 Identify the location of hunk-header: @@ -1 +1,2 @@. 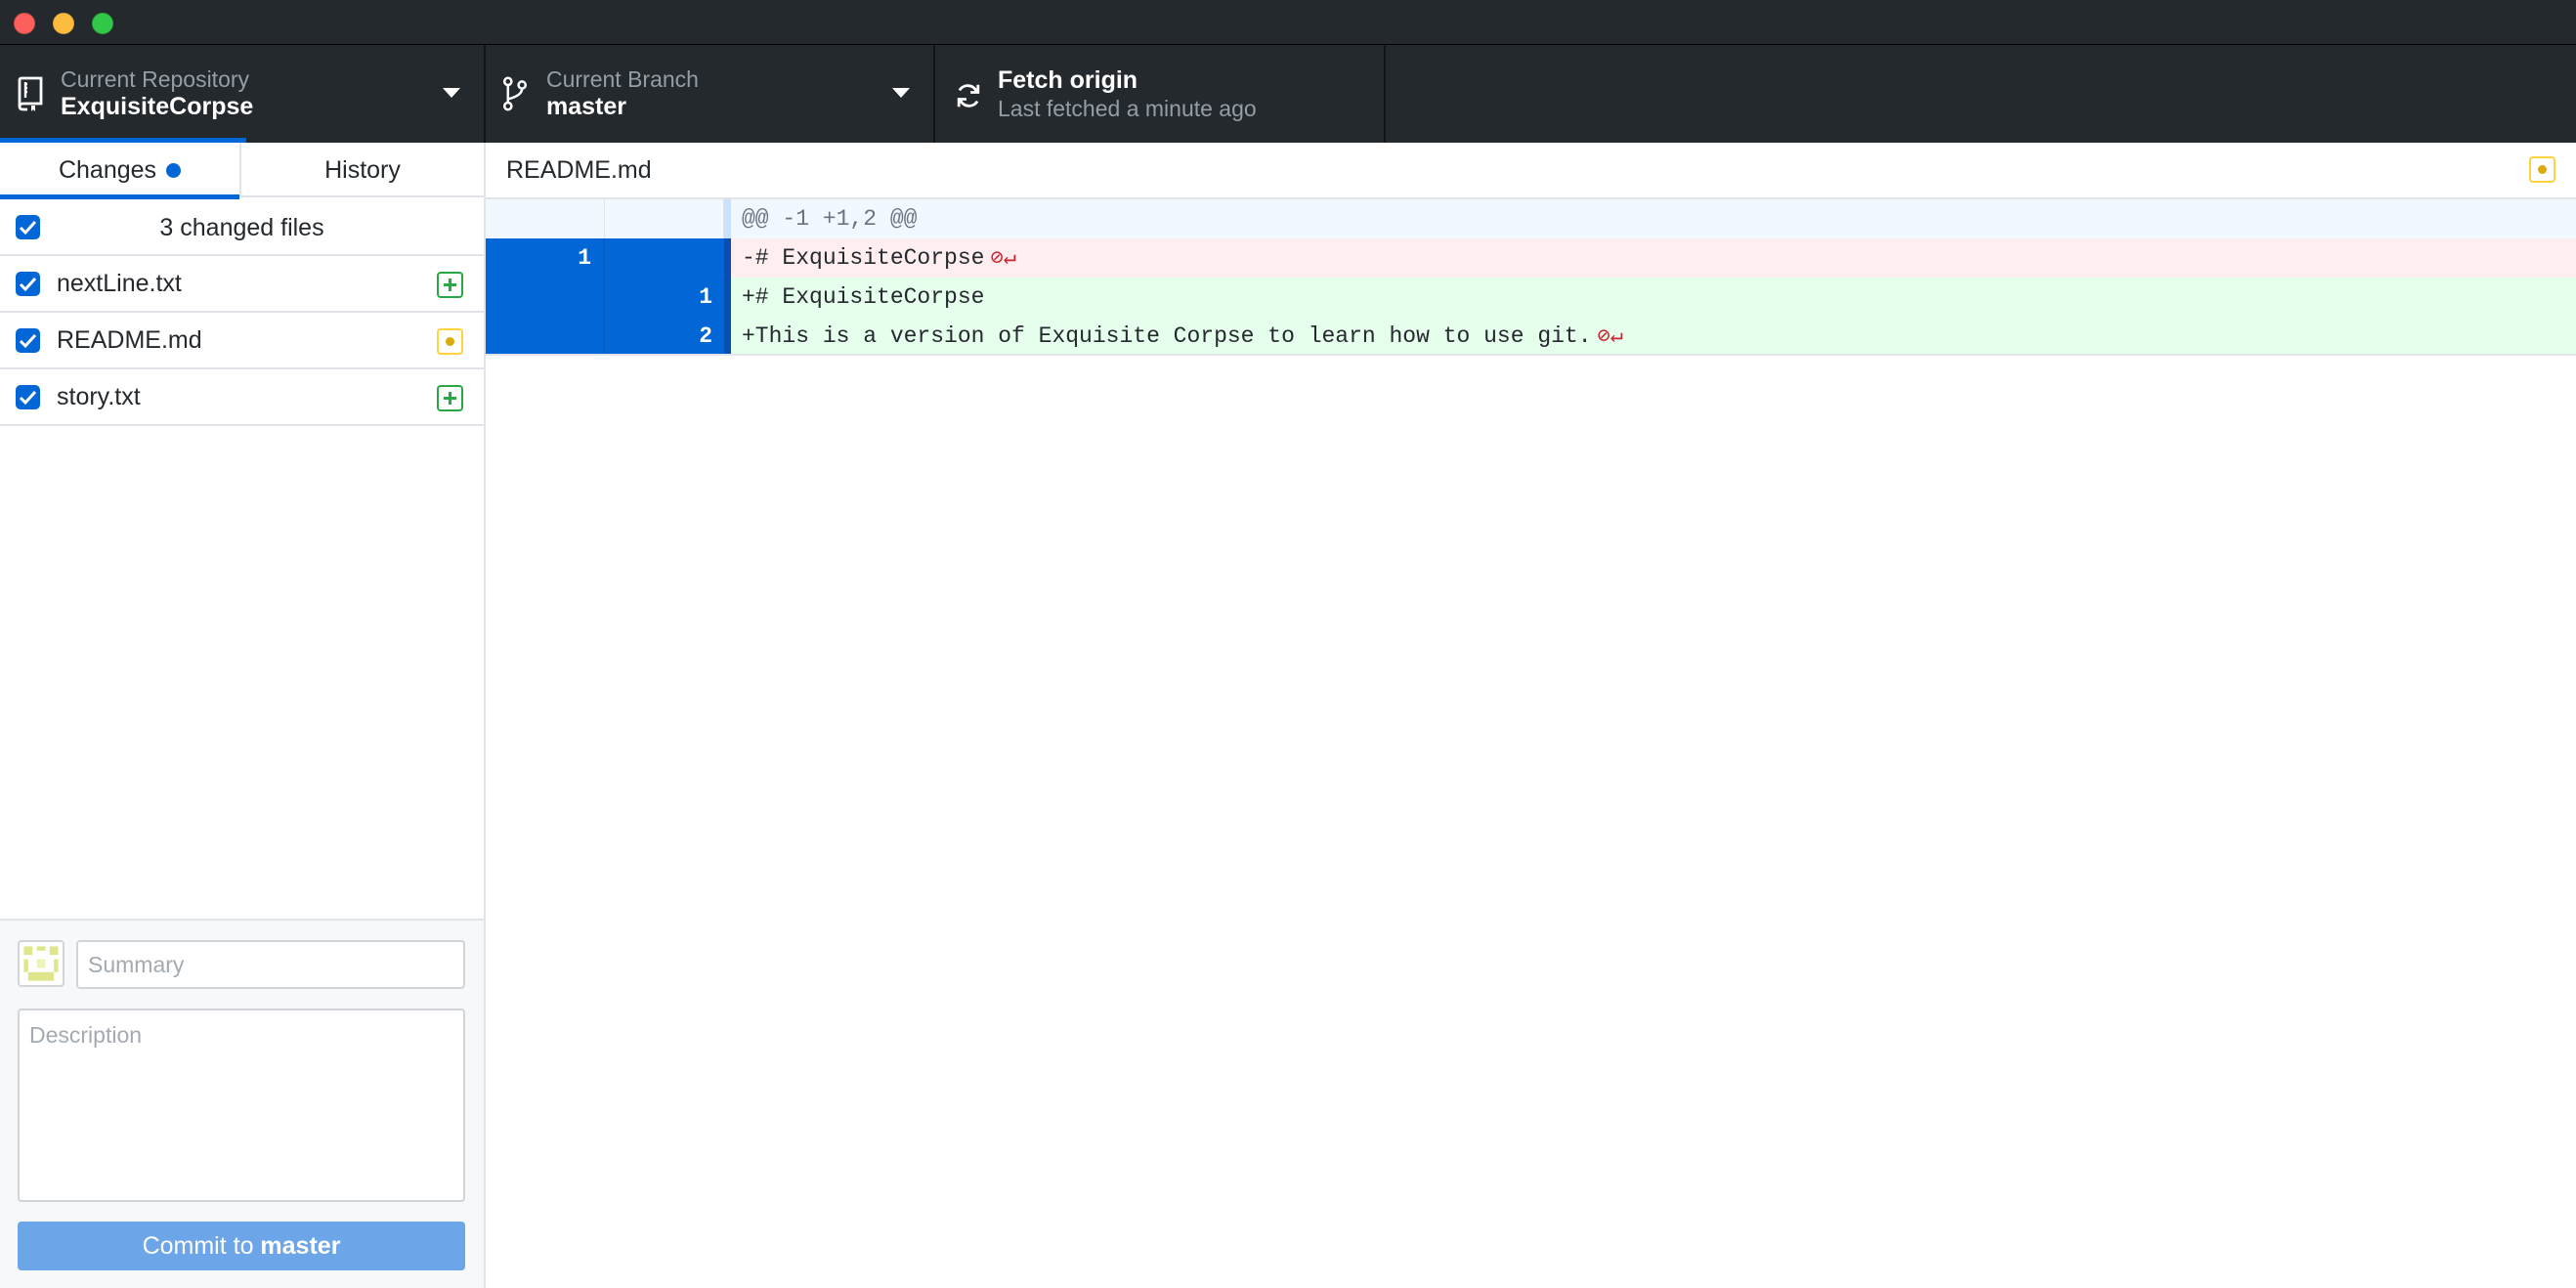
(830, 219).